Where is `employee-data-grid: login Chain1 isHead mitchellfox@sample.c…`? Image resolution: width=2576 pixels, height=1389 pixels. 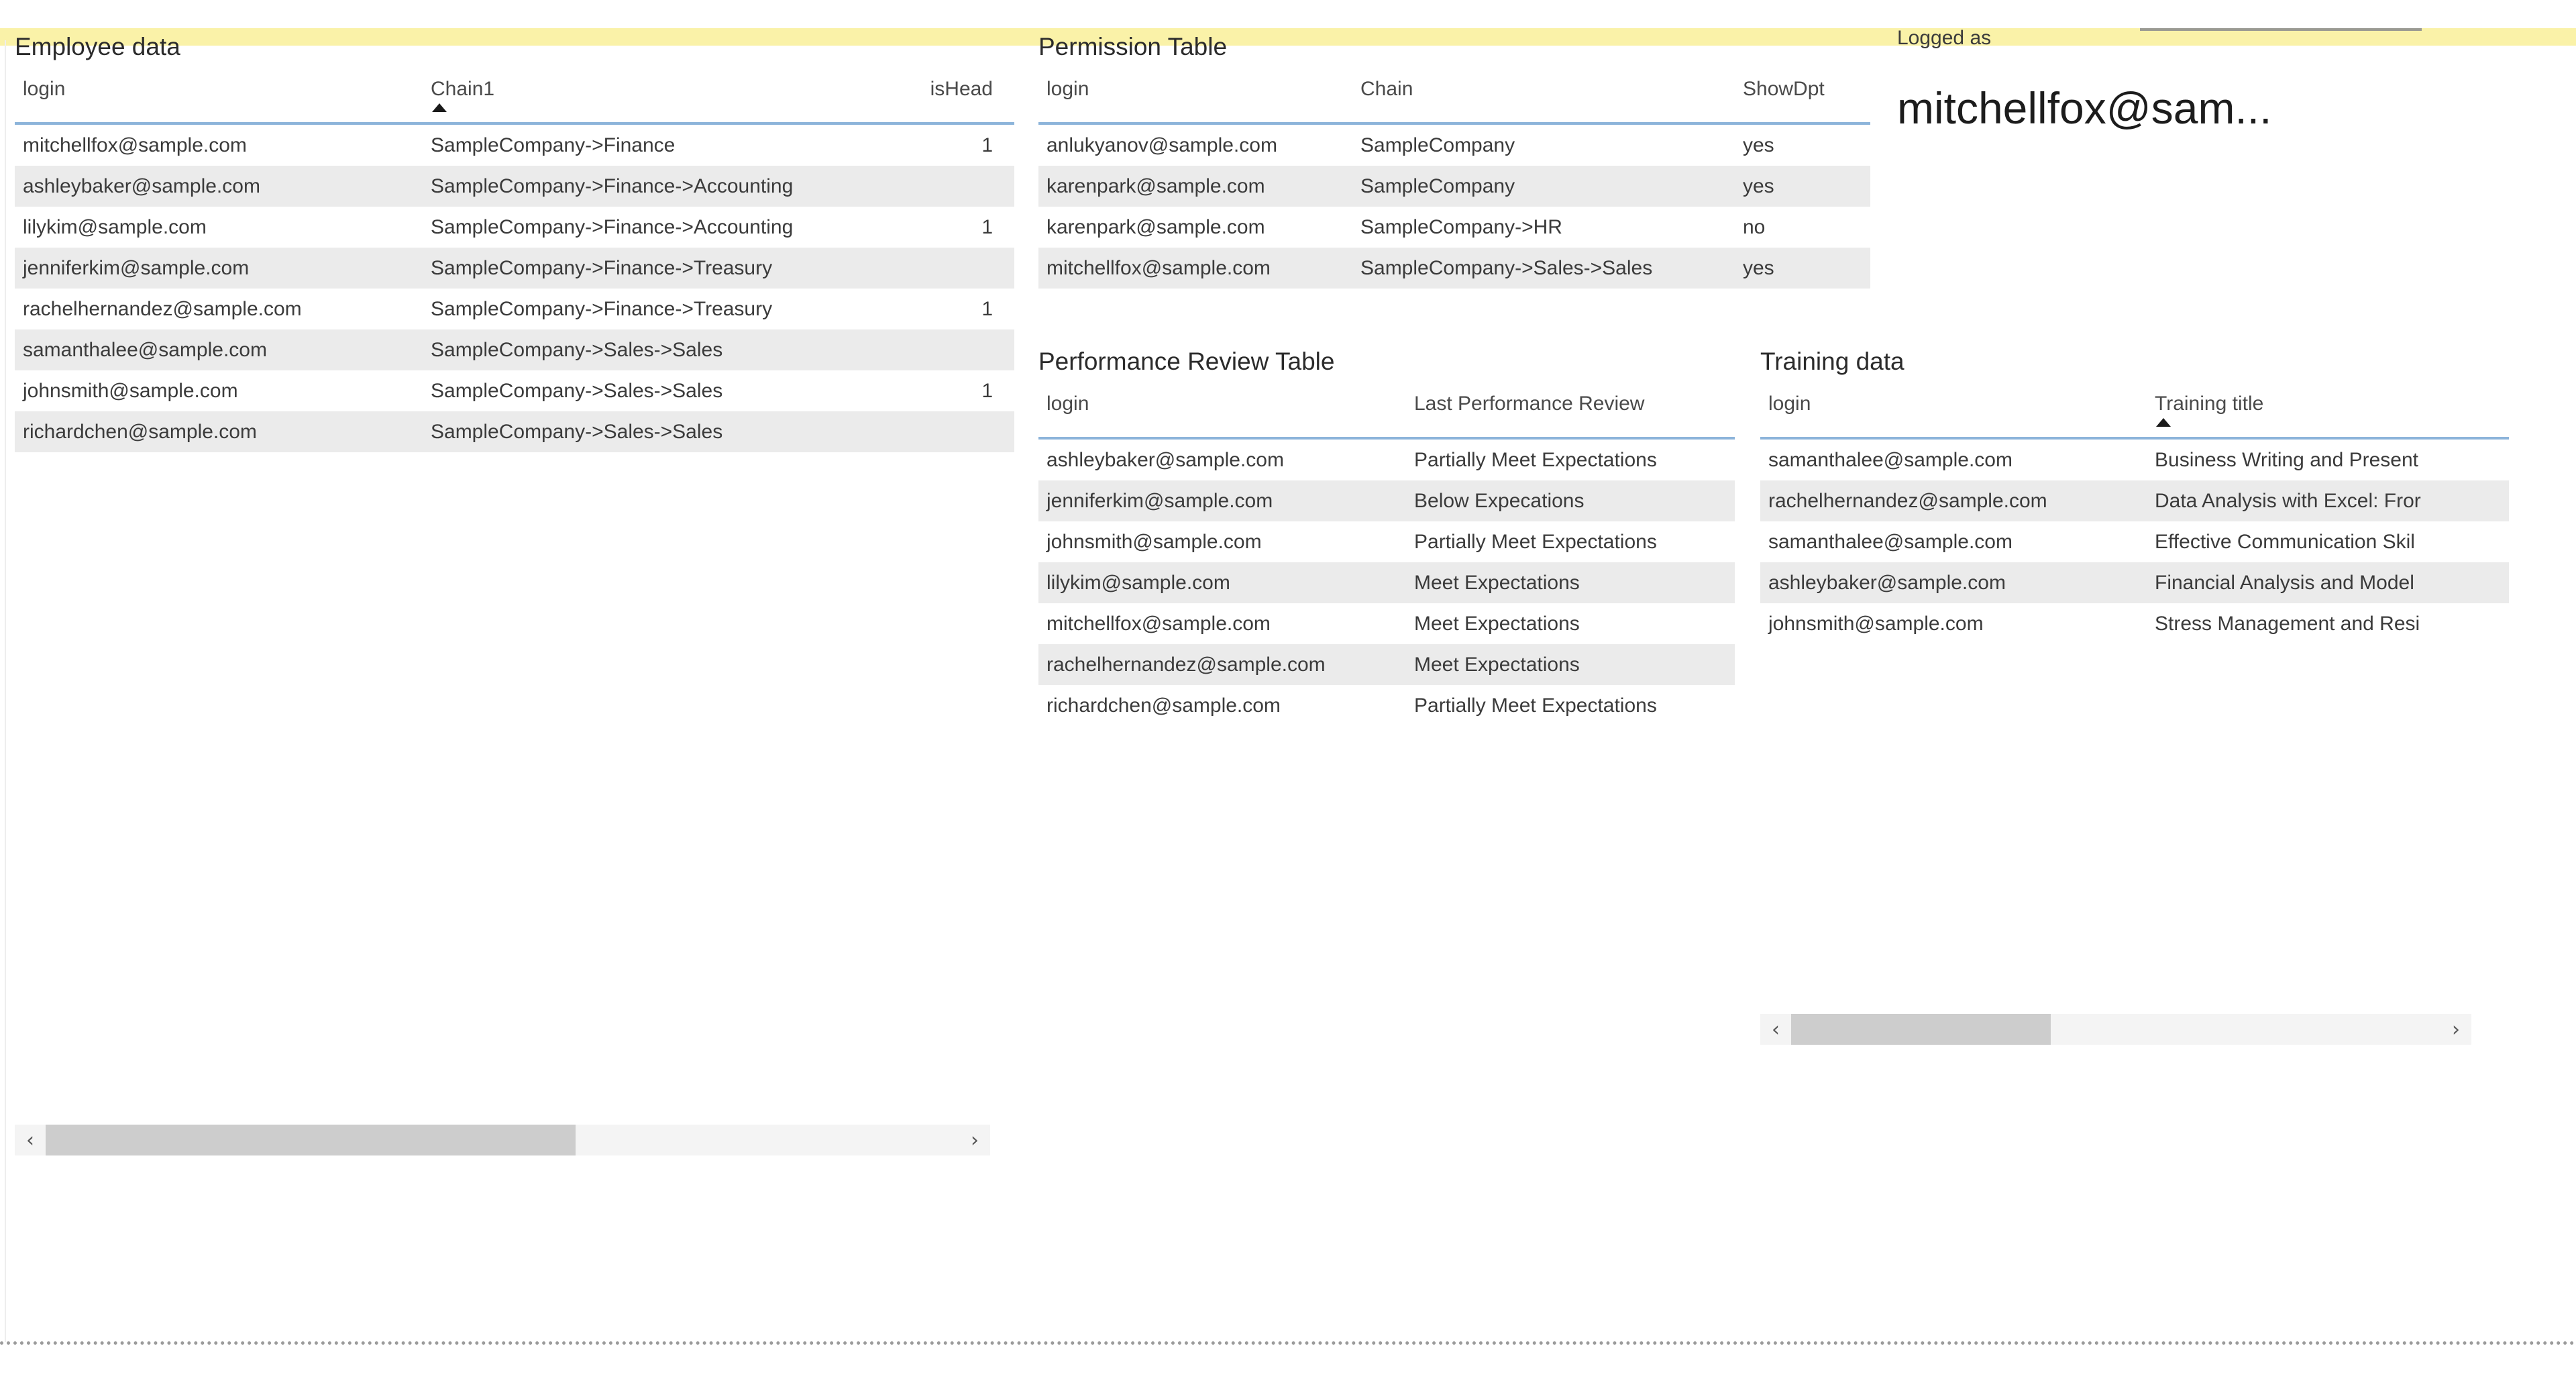
employee-data-grid: login Chain1 isHead mitchellfox@sample.c… is located at coordinates (514, 257).